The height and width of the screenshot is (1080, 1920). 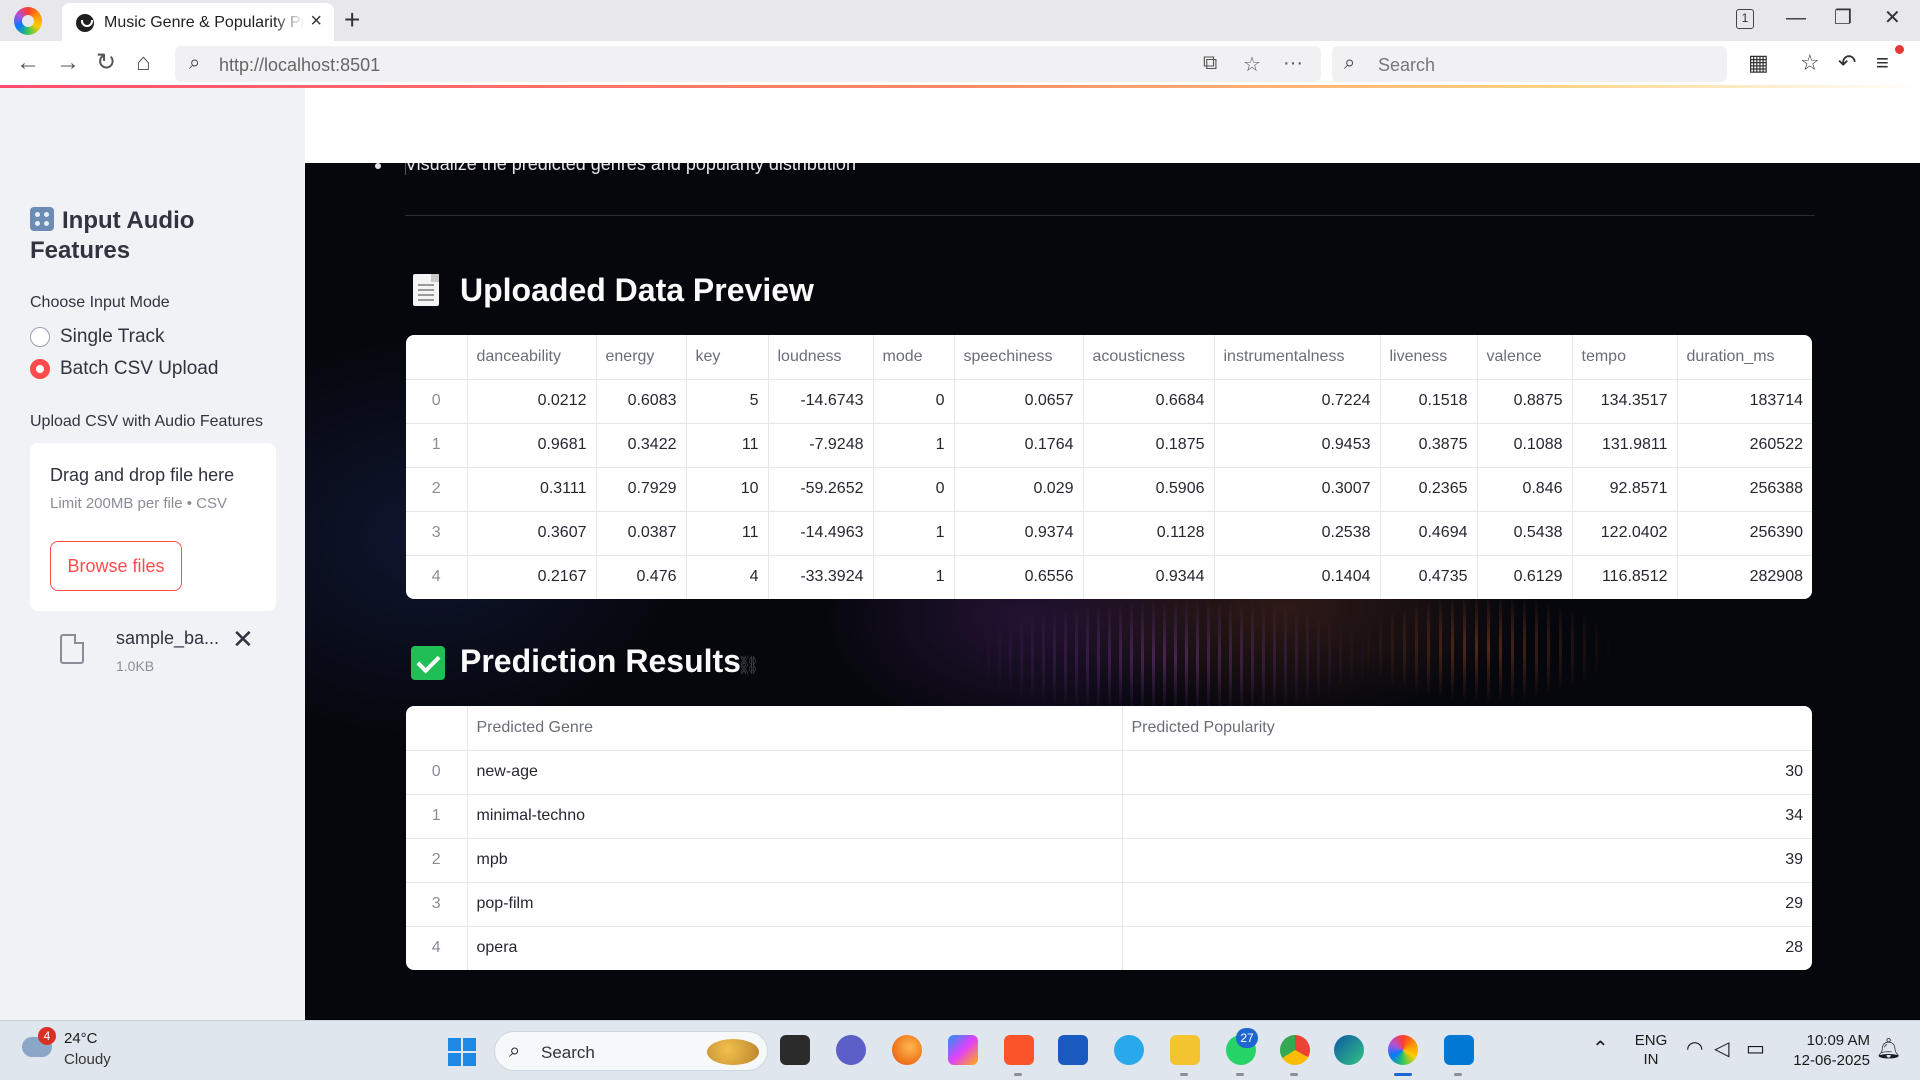 I want to click on table-cell: -59.2652, so click(x=821, y=489).